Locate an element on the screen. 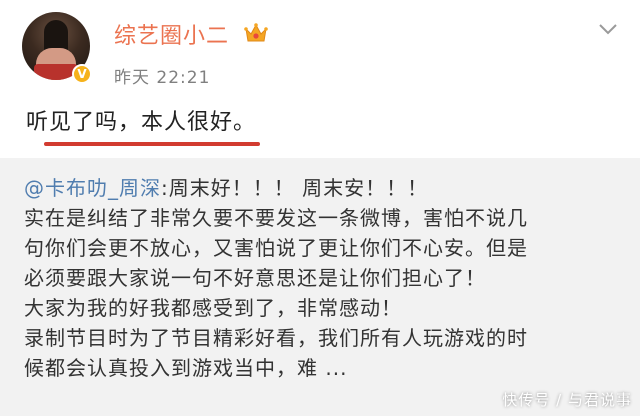 This screenshot has height=416, width=640. verified-badge-icon: V is located at coordinates (82, 74).